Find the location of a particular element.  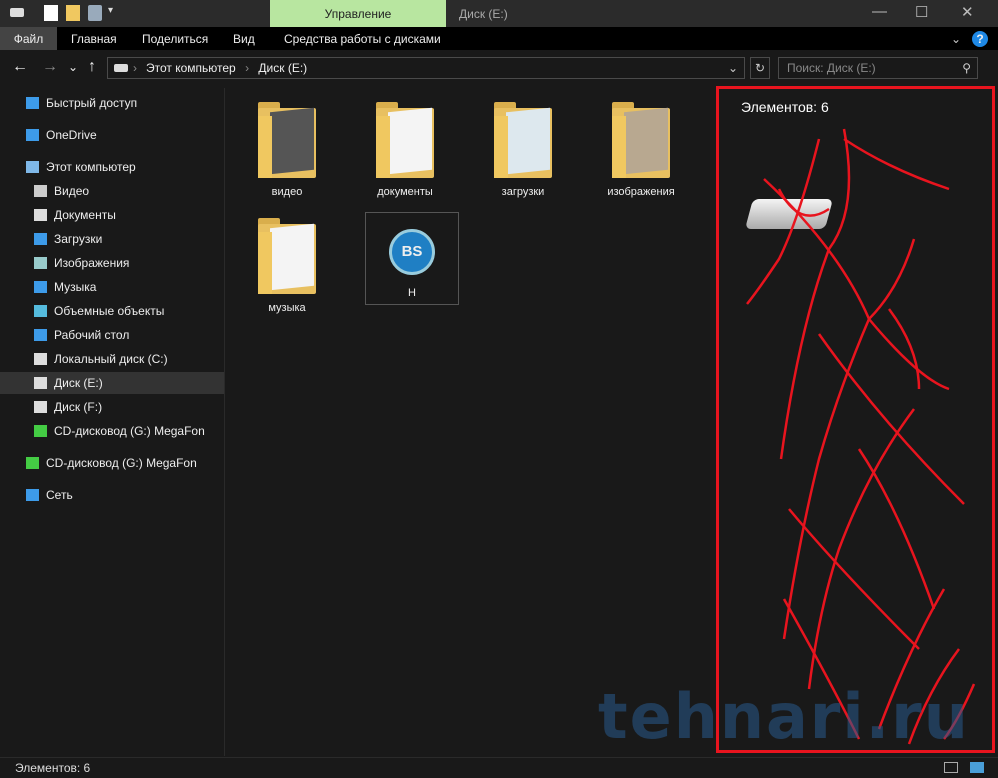

item-label: видео is located at coordinates (287, 192).